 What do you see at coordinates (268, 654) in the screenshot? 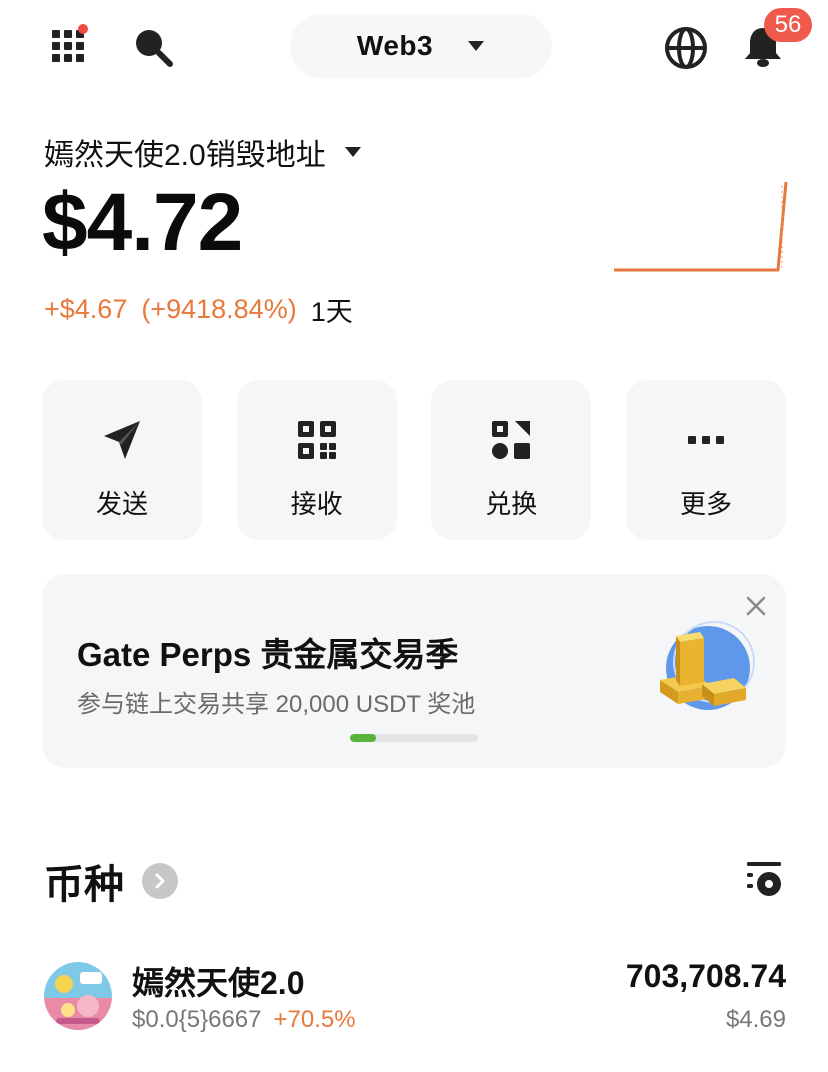
I see `banner-title: Gate Perps 贵金属交易季` at bounding box center [268, 654].